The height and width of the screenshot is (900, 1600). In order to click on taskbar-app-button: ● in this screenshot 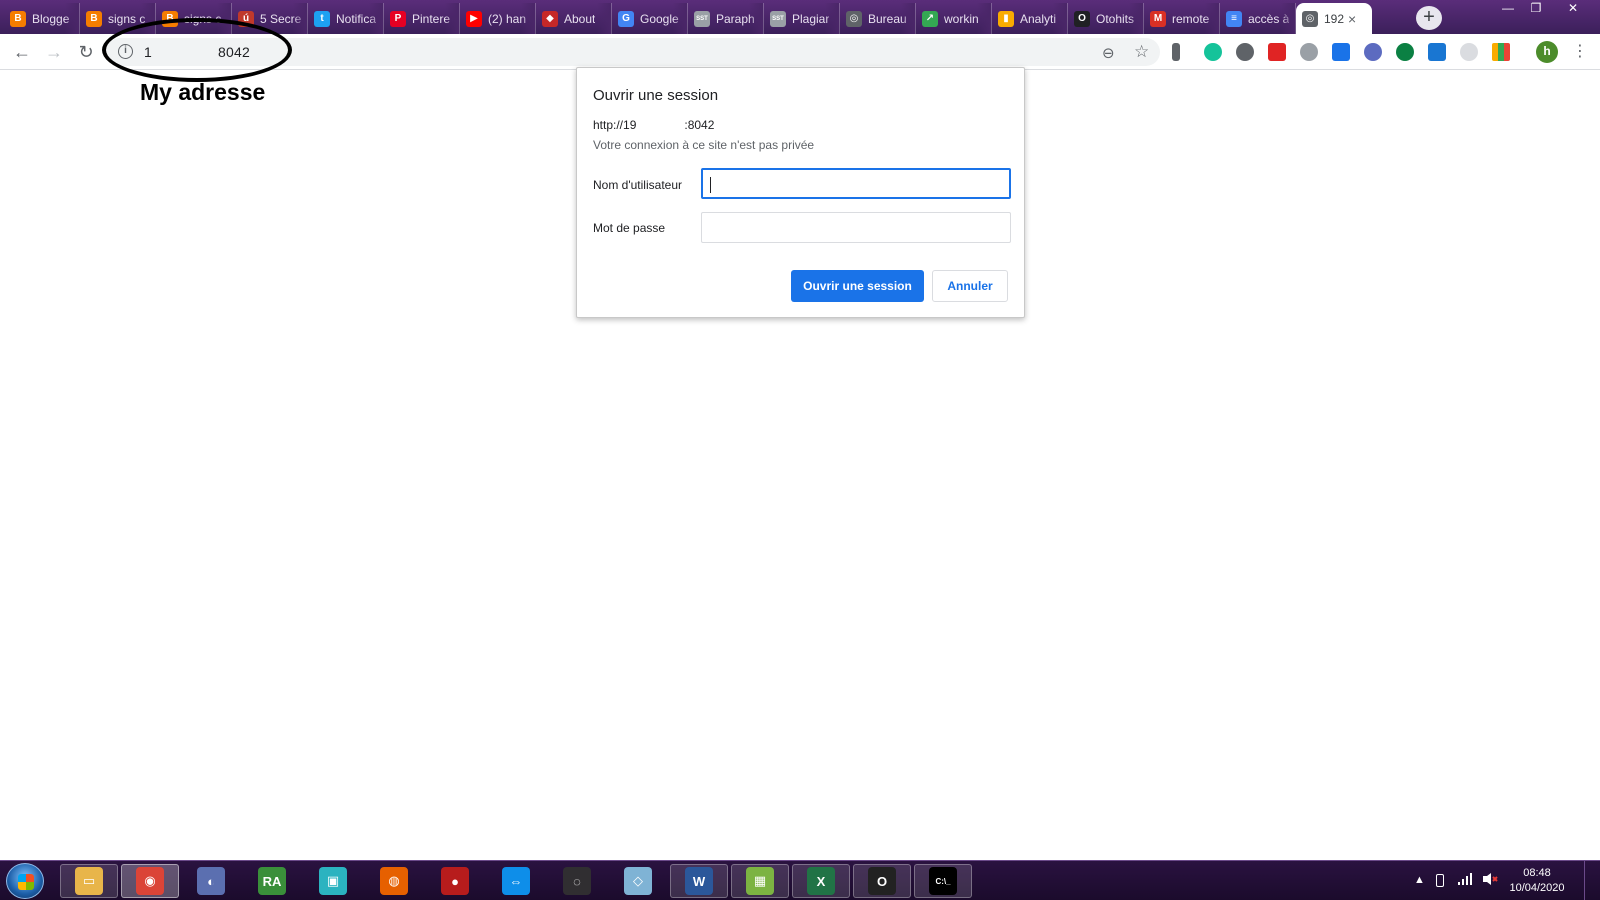, I will do `click(455, 881)`.